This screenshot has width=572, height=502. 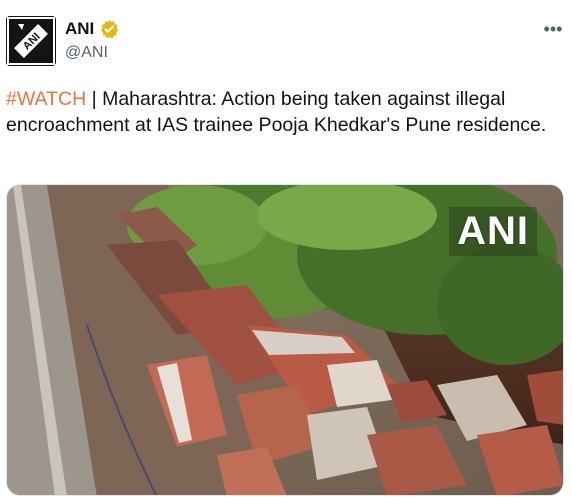 I want to click on verified-badge-icon, so click(x=109, y=29).